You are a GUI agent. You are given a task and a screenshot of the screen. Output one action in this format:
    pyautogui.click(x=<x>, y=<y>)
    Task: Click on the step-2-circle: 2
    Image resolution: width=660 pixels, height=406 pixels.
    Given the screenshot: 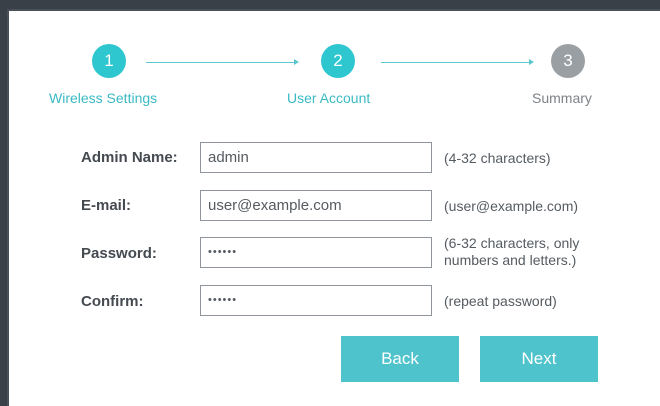 What is the action you would take?
    pyautogui.click(x=338, y=61)
    